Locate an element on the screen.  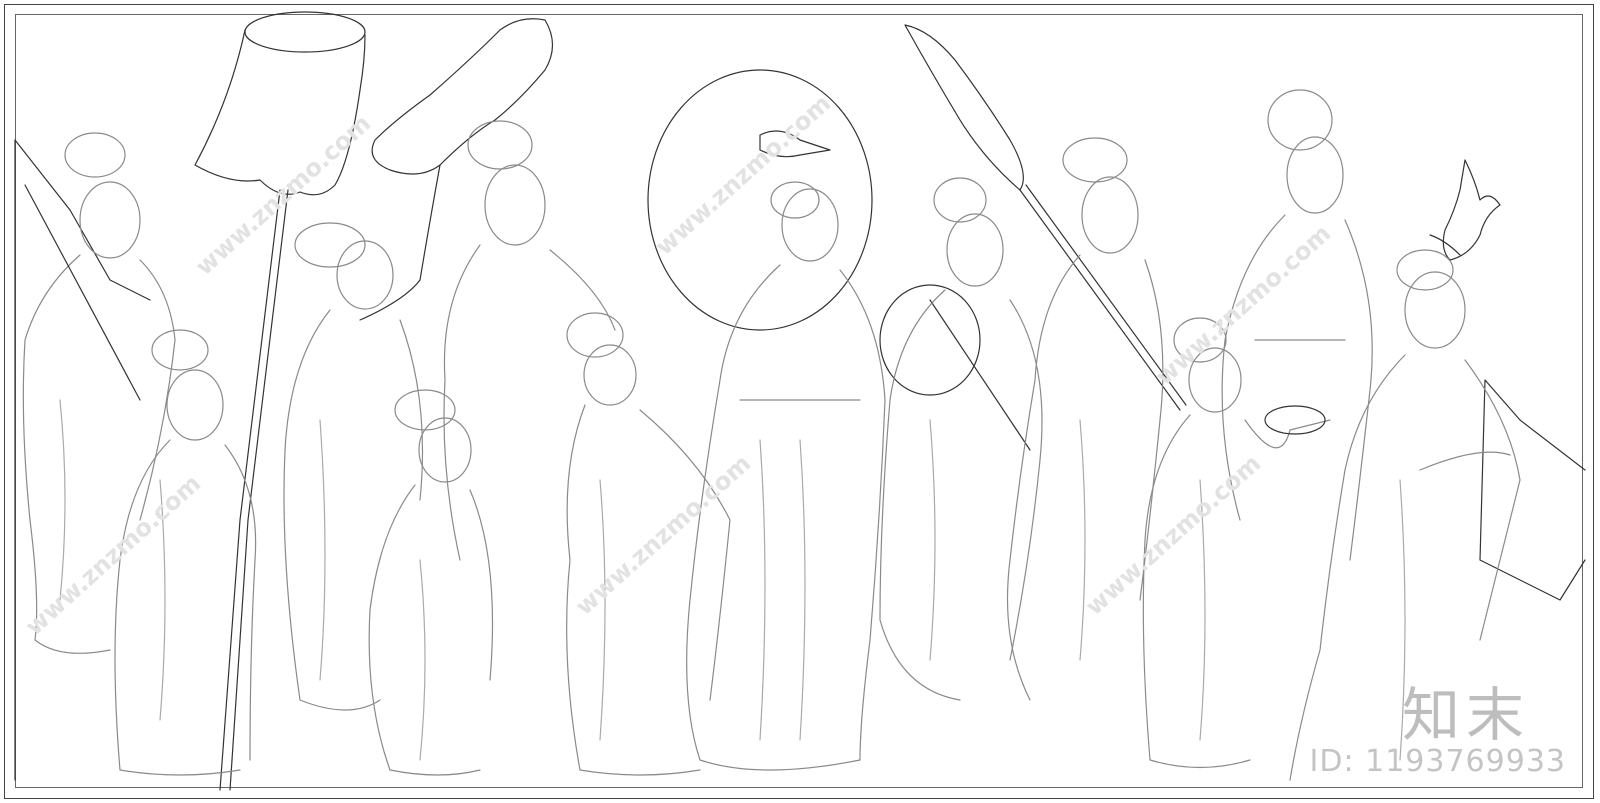
halo is located at coordinates (760, 200).